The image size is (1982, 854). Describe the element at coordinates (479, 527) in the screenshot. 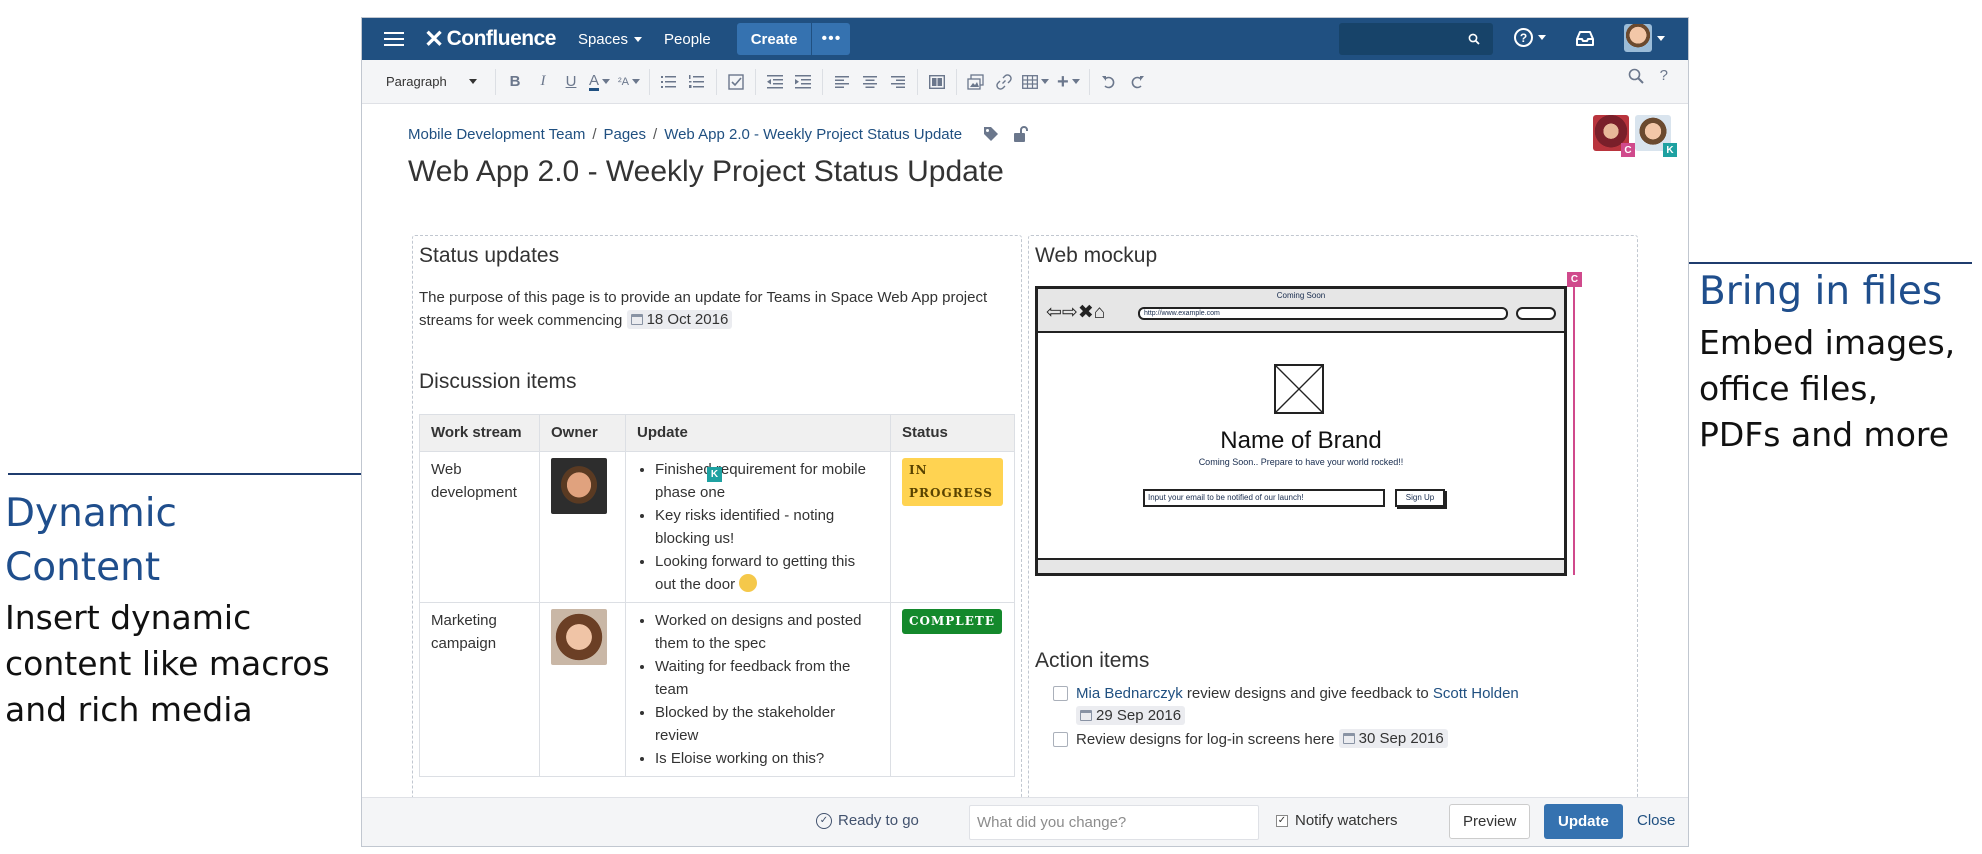

I see `work-stream-cell: Web development` at that location.